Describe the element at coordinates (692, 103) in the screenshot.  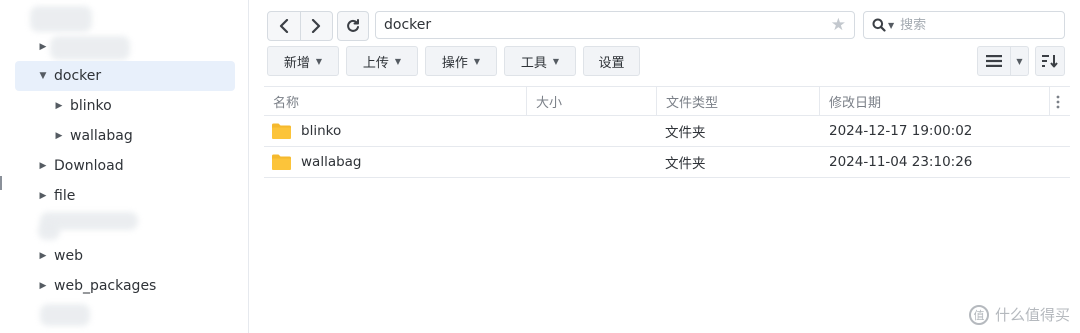
I see `column-header-label: 文件类型` at that location.